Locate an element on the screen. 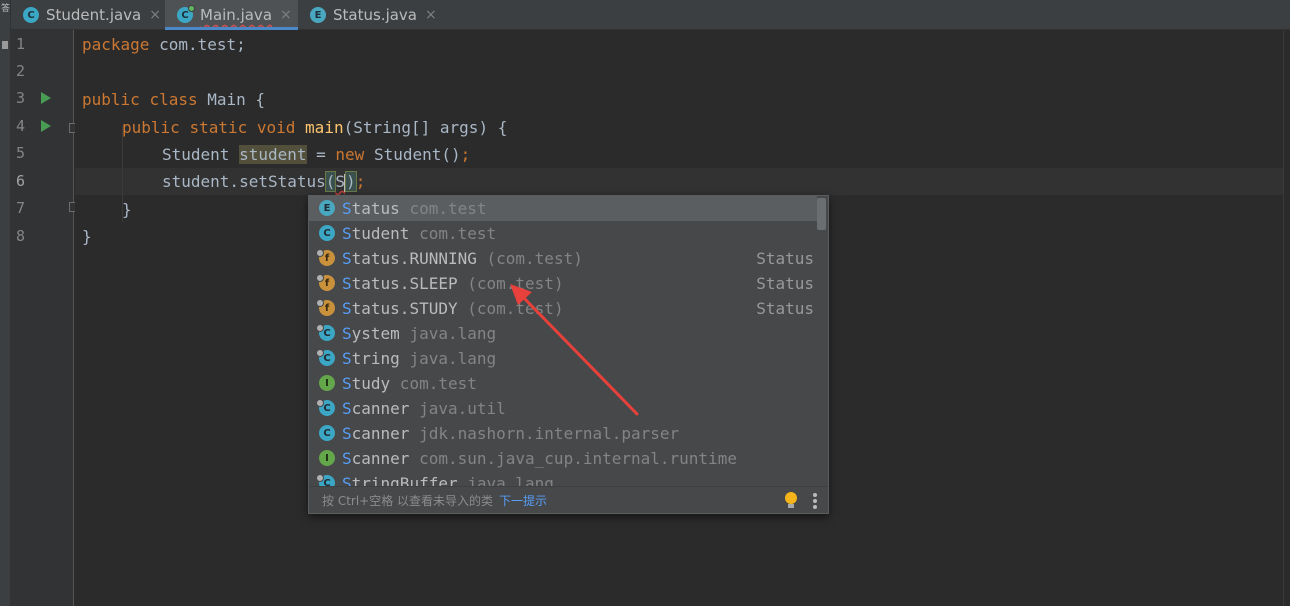  next-tip-link: 下一提示 is located at coordinates (523, 501).